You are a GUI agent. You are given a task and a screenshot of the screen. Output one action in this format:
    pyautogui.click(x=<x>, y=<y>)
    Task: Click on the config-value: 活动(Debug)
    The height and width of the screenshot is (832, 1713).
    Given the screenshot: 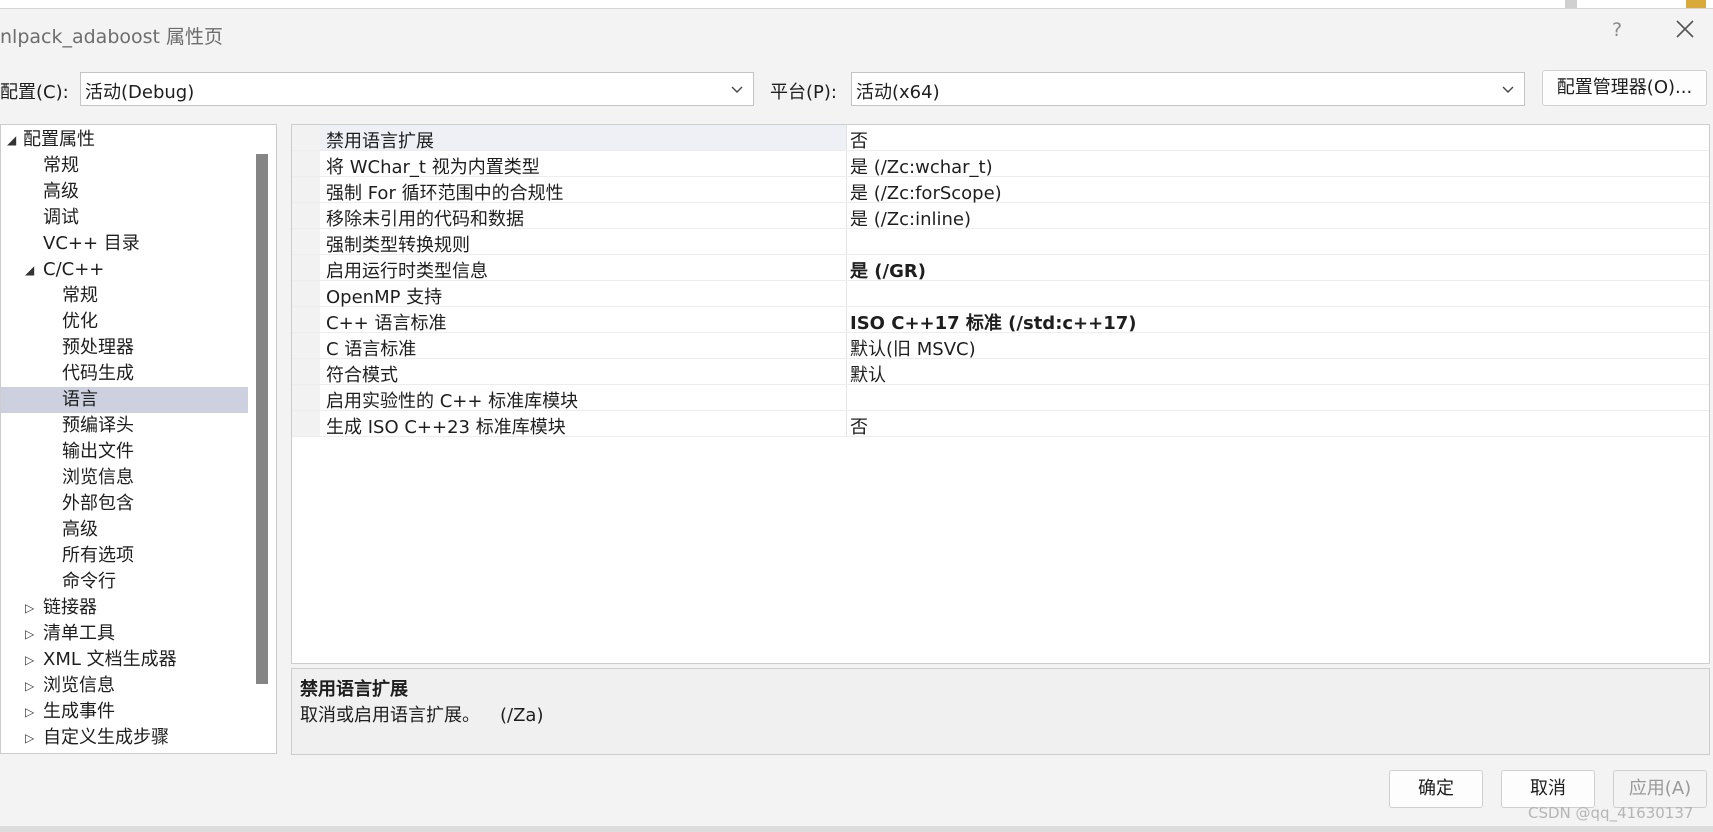 What is the action you would take?
    pyautogui.click(x=140, y=92)
    